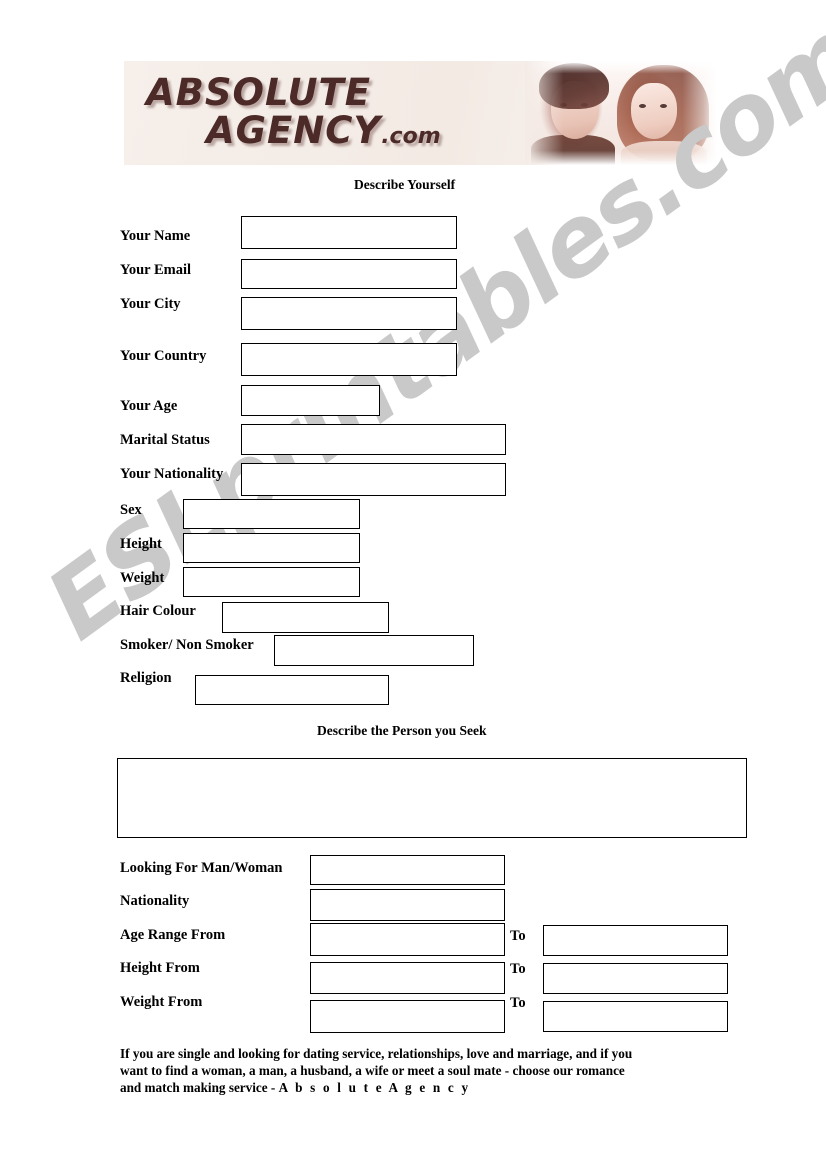  I want to click on logo-dotcom: .com, so click(411, 136).